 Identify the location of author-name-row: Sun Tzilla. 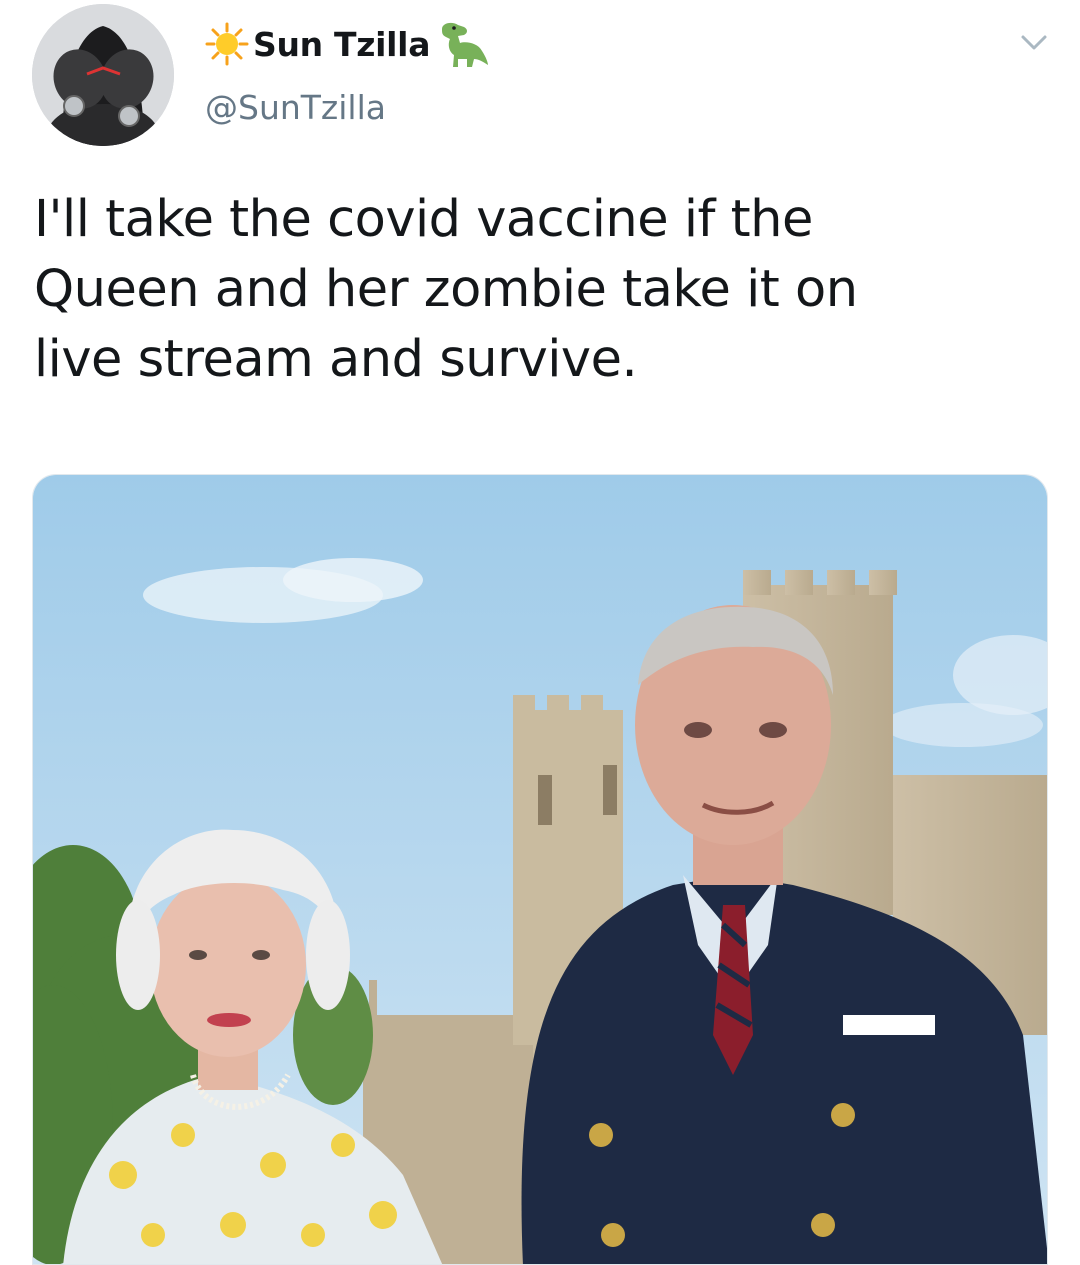
(347, 44).